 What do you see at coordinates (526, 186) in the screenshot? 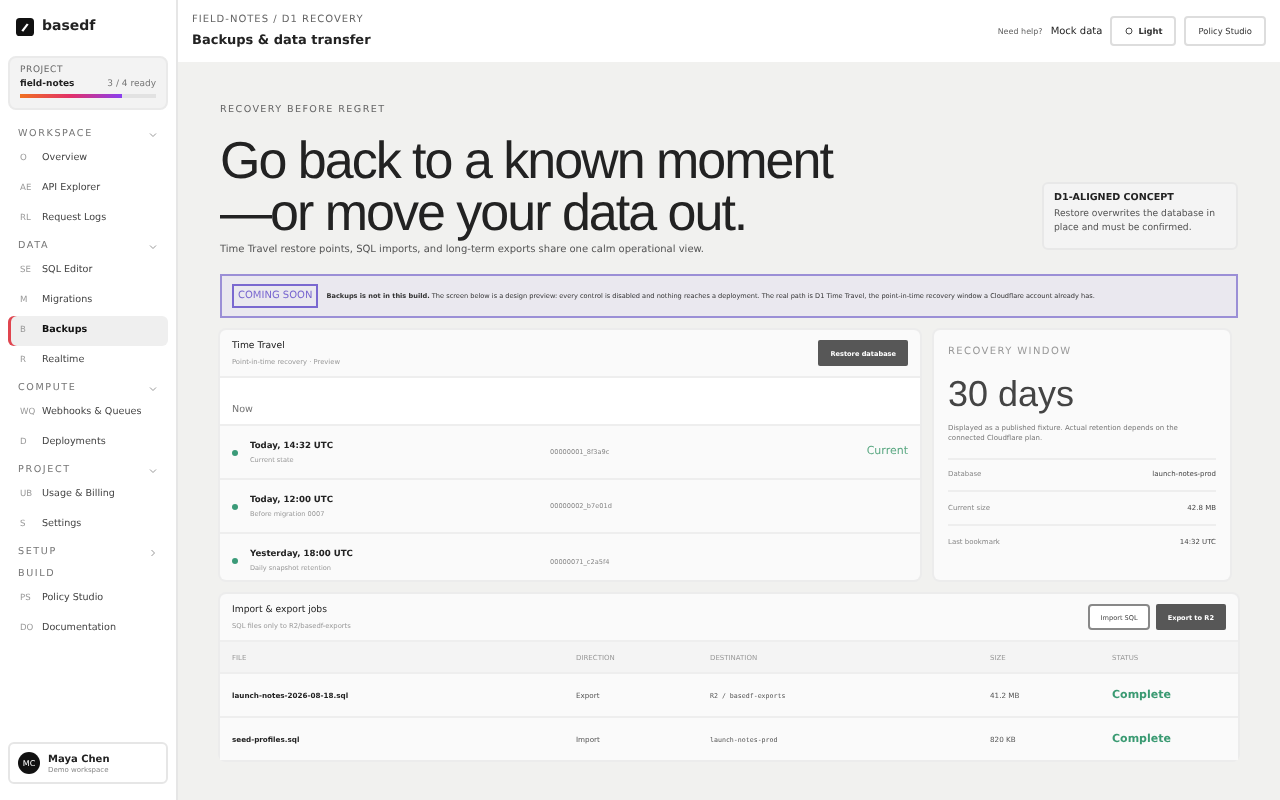
I see `headline: Go back to a known moment —or move your data out.` at bounding box center [526, 186].